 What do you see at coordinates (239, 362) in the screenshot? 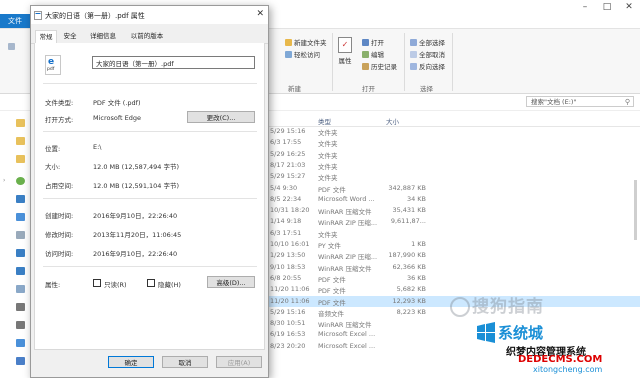
I see `apply-button: 应用(A)` at bounding box center [239, 362].